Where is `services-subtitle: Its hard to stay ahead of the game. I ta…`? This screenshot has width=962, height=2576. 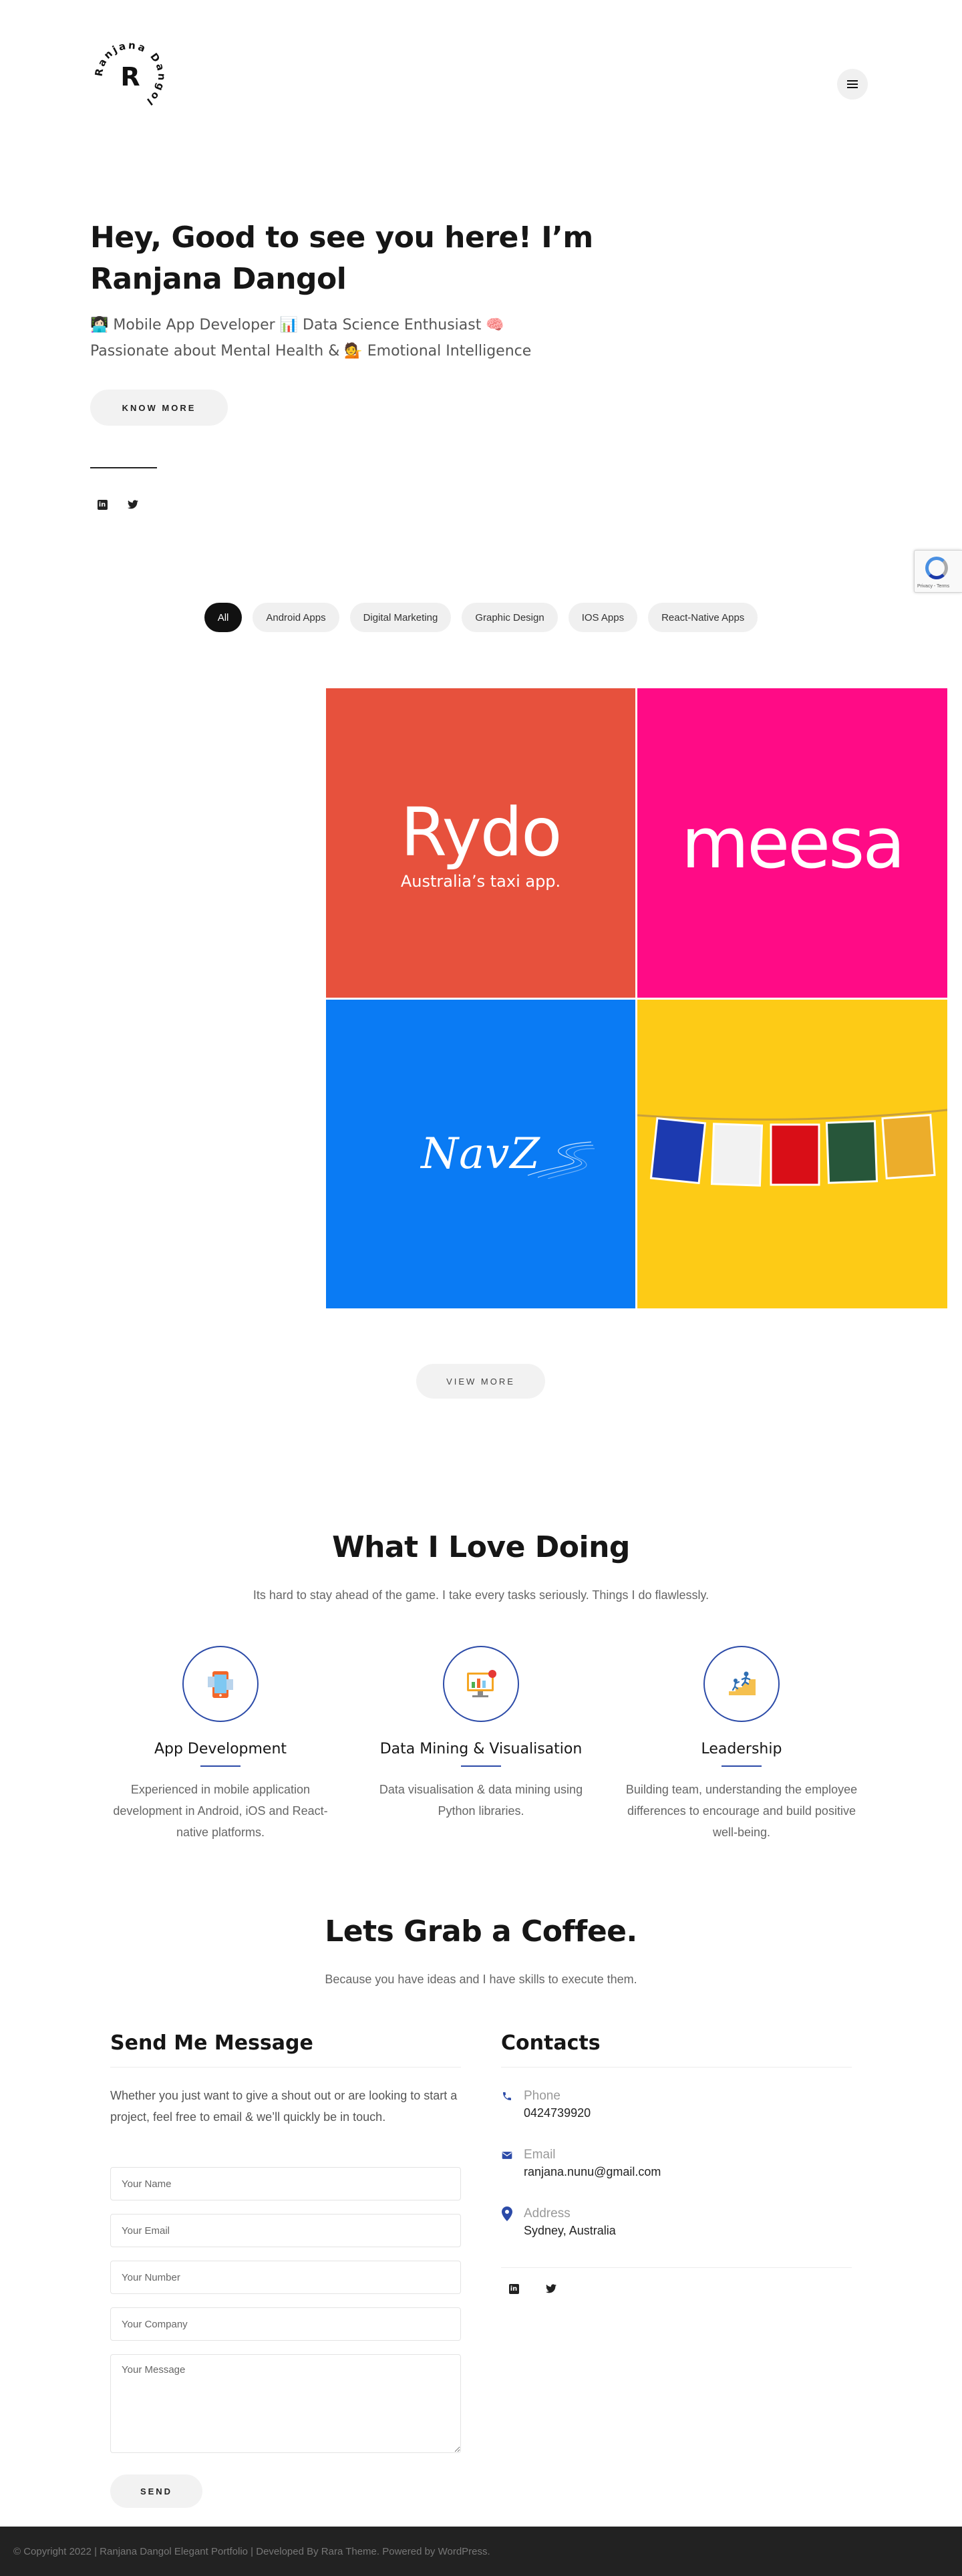
services-subtitle: Its hard to stay ahead of the game. I ta… is located at coordinates (481, 1595).